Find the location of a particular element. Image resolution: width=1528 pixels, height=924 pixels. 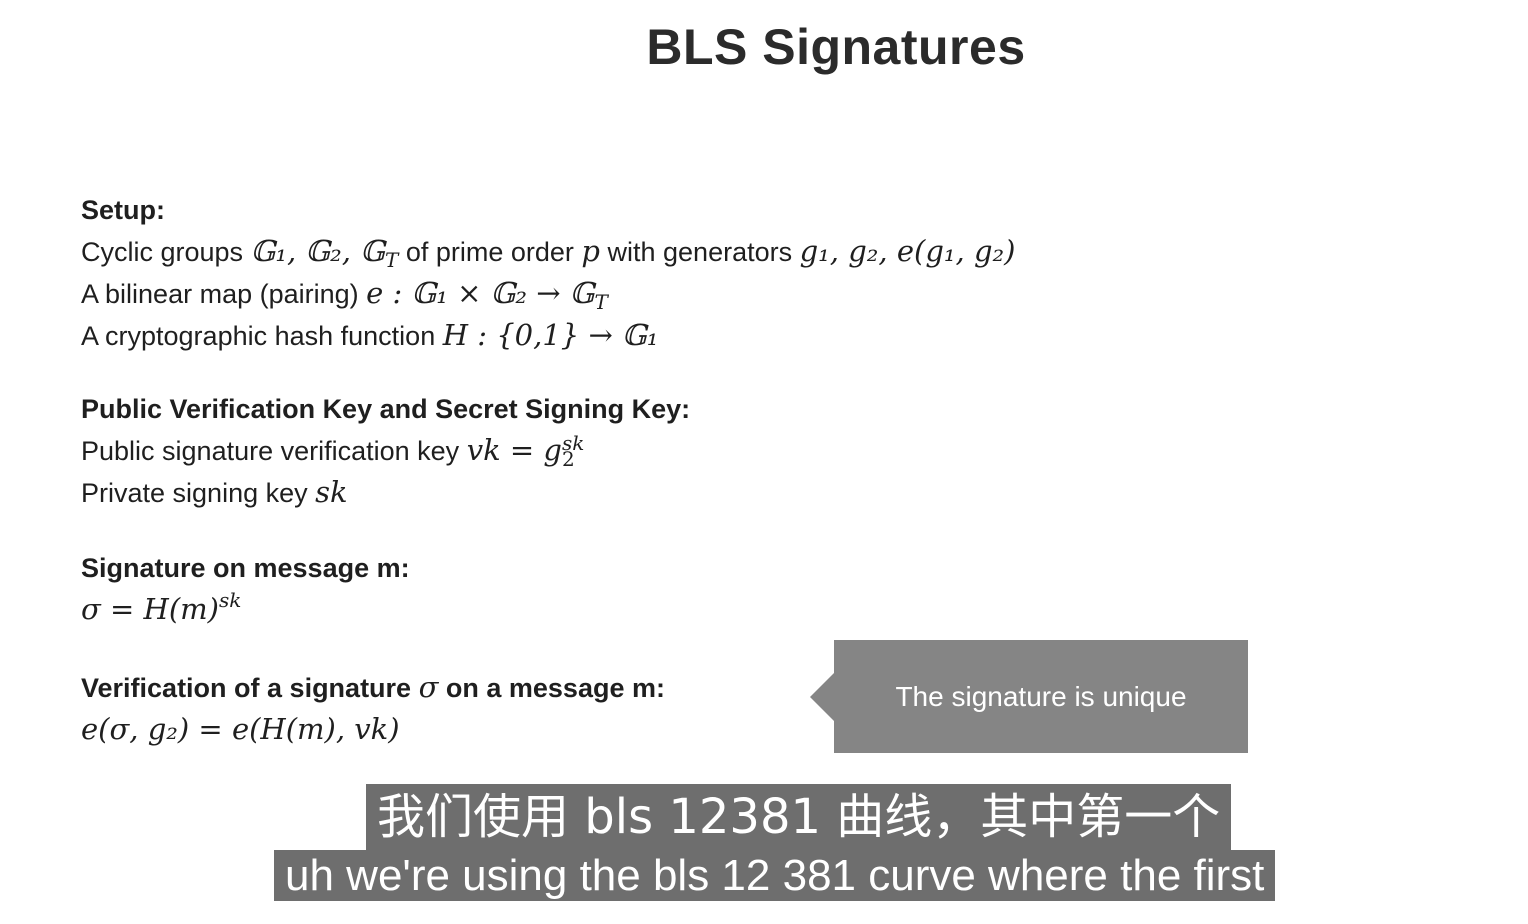

signature-heading: Signature on message m: is located at coordinates (245, 568).